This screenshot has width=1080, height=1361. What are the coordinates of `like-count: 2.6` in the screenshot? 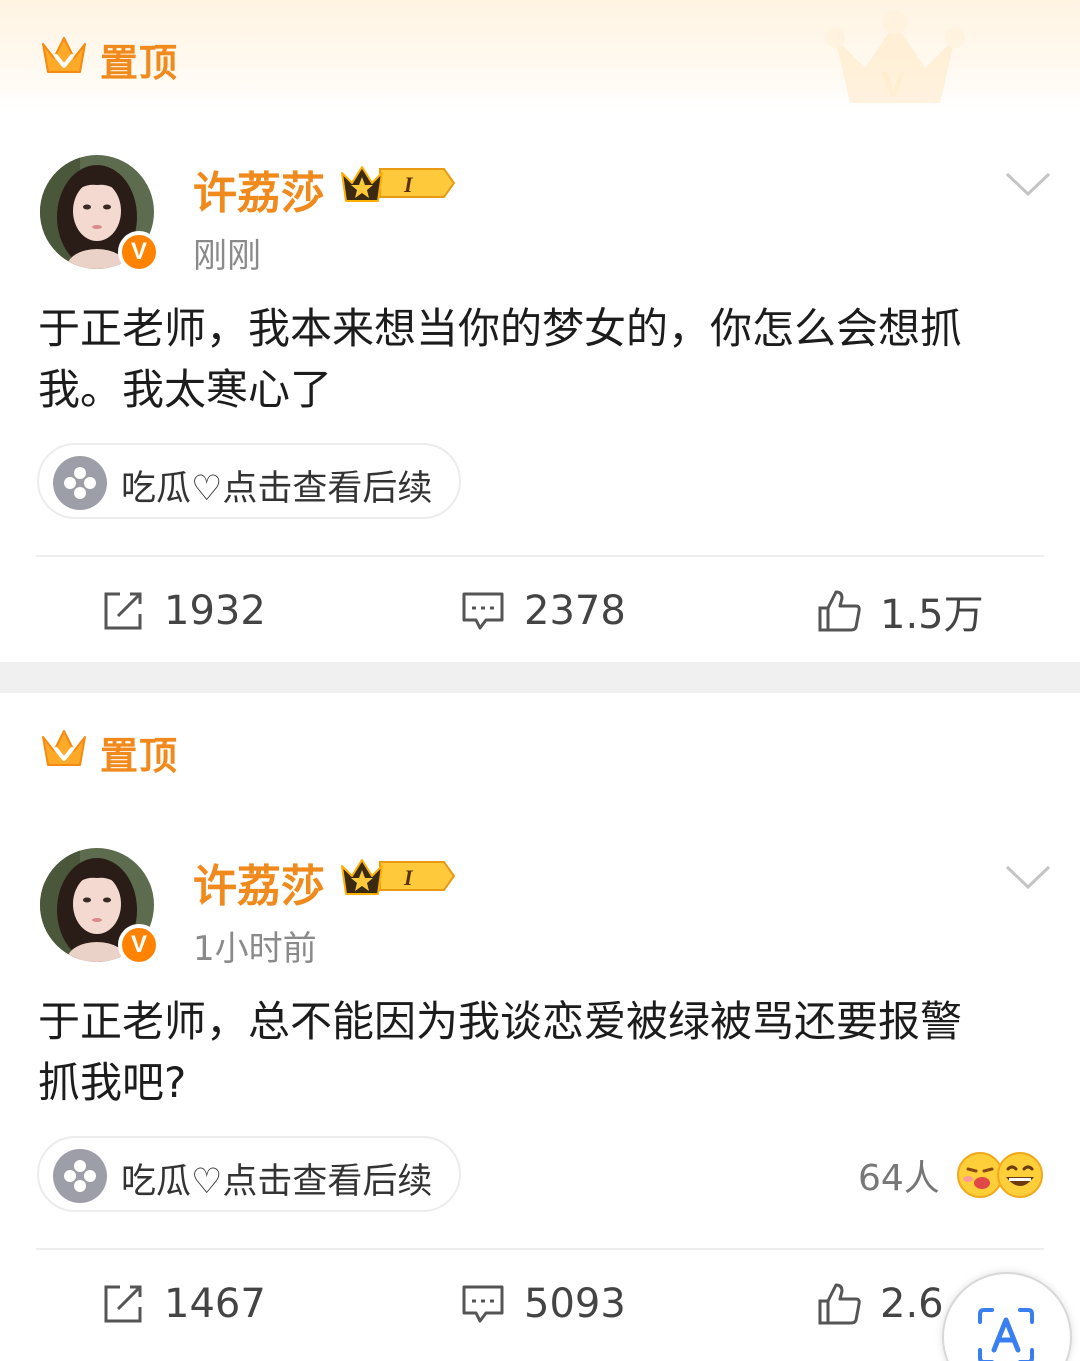 It's located at (912, 1304).